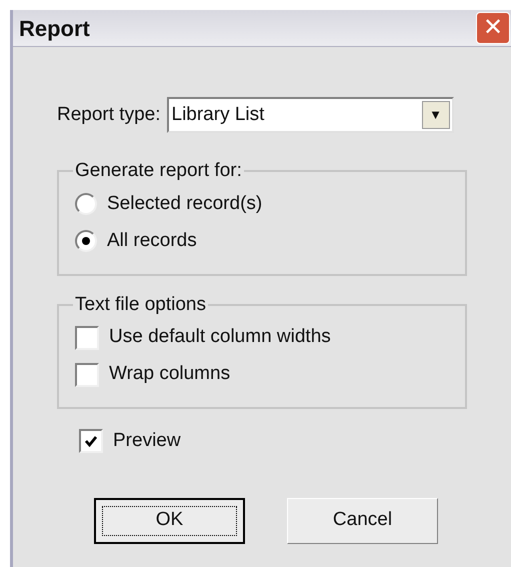 The height and width of the screenshot is (567, 511). I want to click on check-icon, so click(91, 441).